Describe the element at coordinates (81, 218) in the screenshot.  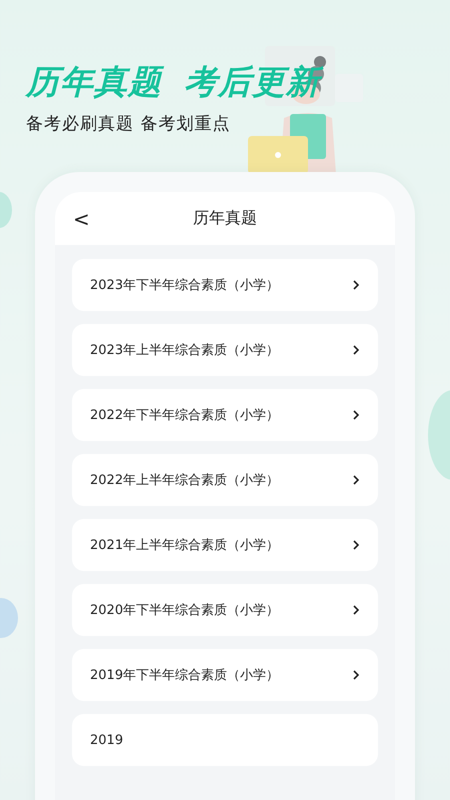
I see `back-button: <` at that location.